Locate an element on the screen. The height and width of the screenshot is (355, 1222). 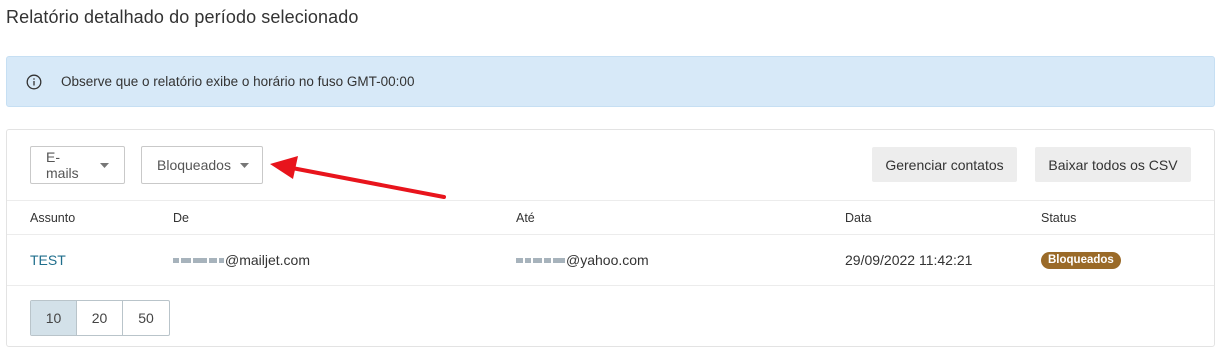
page-size-selector: 10 20 50 is located at coordinates (100, 318).